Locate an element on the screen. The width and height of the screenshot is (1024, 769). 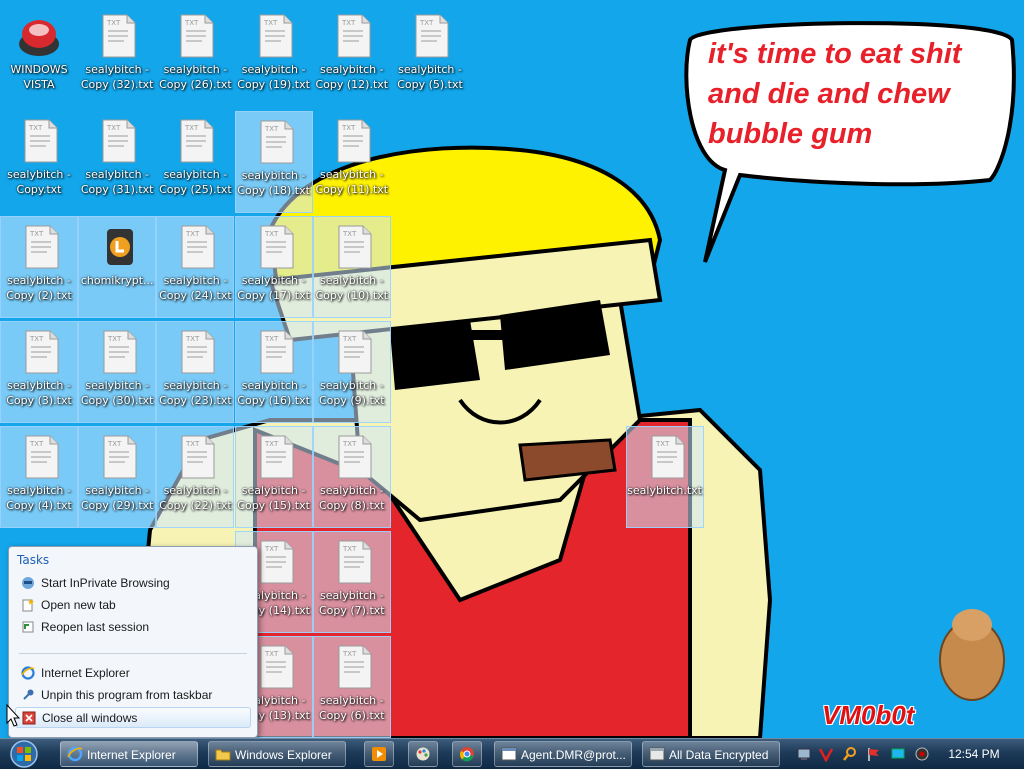
start-button is located at coordinates (24, 754).